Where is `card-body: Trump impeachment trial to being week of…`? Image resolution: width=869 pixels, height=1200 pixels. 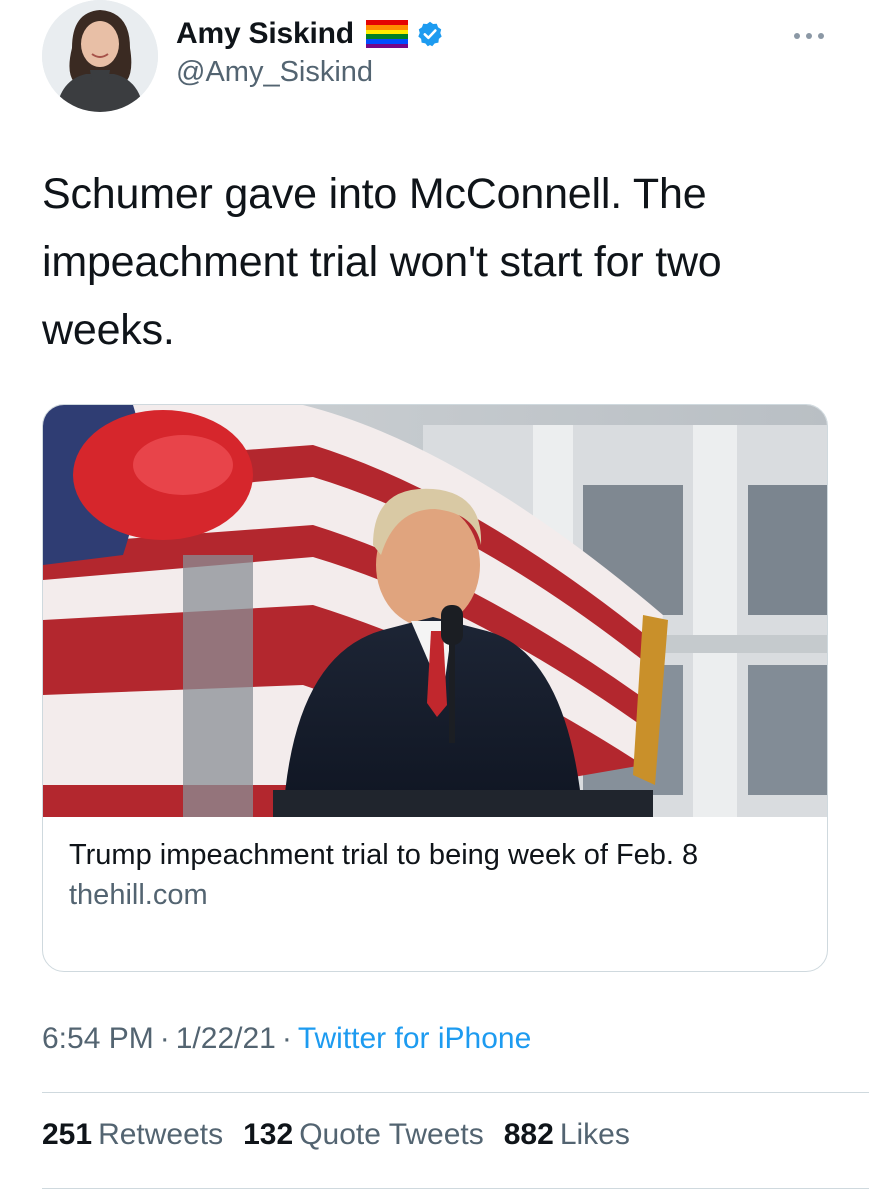 card-body: Trump impeachment trial to being week of… is located at coordinates (439, 875).